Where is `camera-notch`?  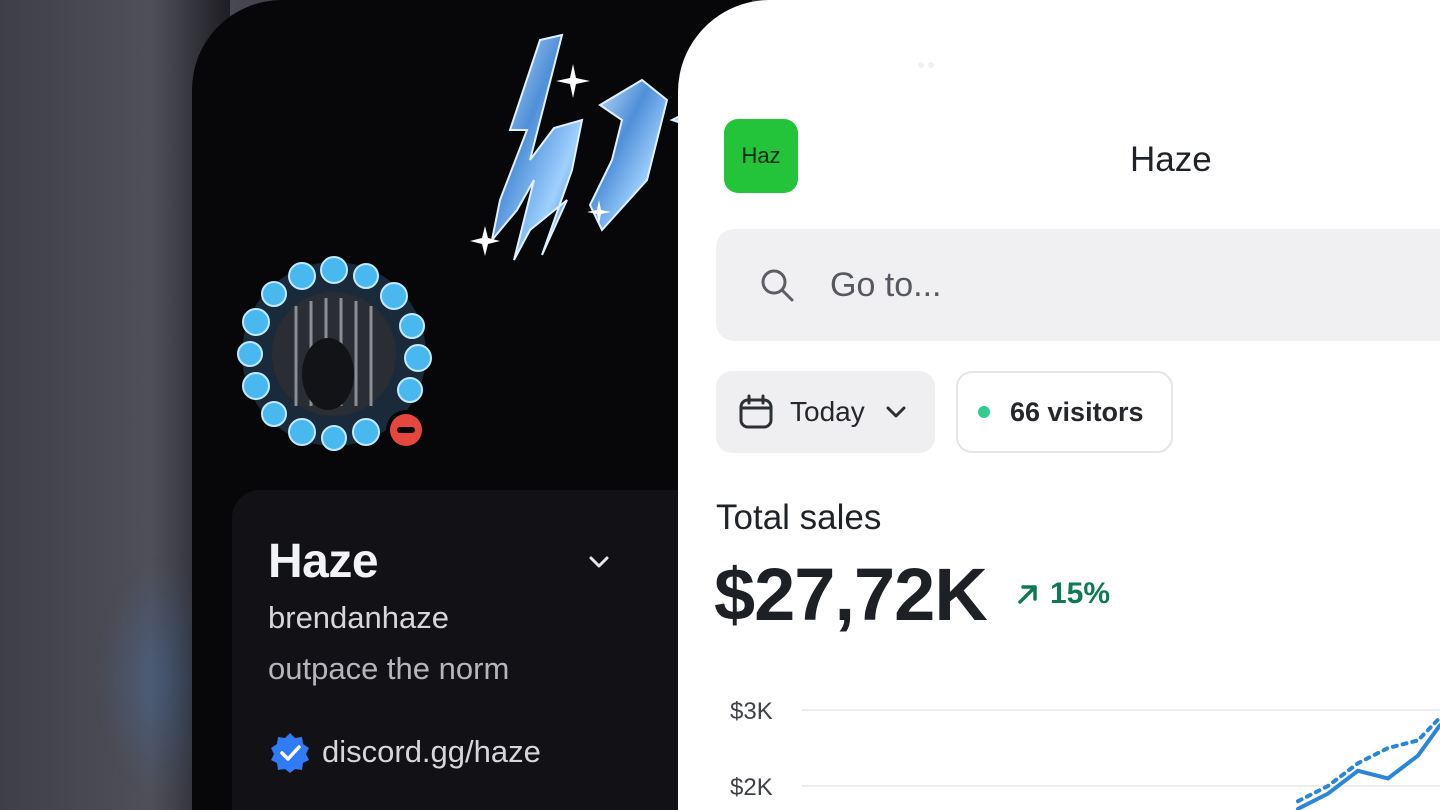
camera-notch is located at coordinates (930, 66).